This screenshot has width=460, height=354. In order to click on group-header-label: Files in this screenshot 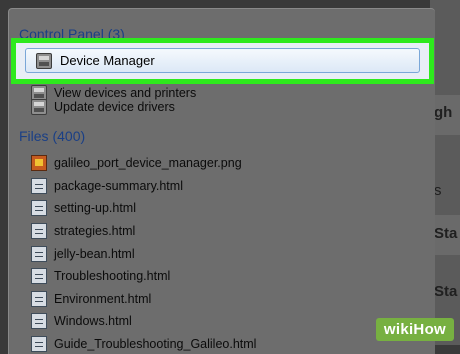, I will do `click(34, 136)`.